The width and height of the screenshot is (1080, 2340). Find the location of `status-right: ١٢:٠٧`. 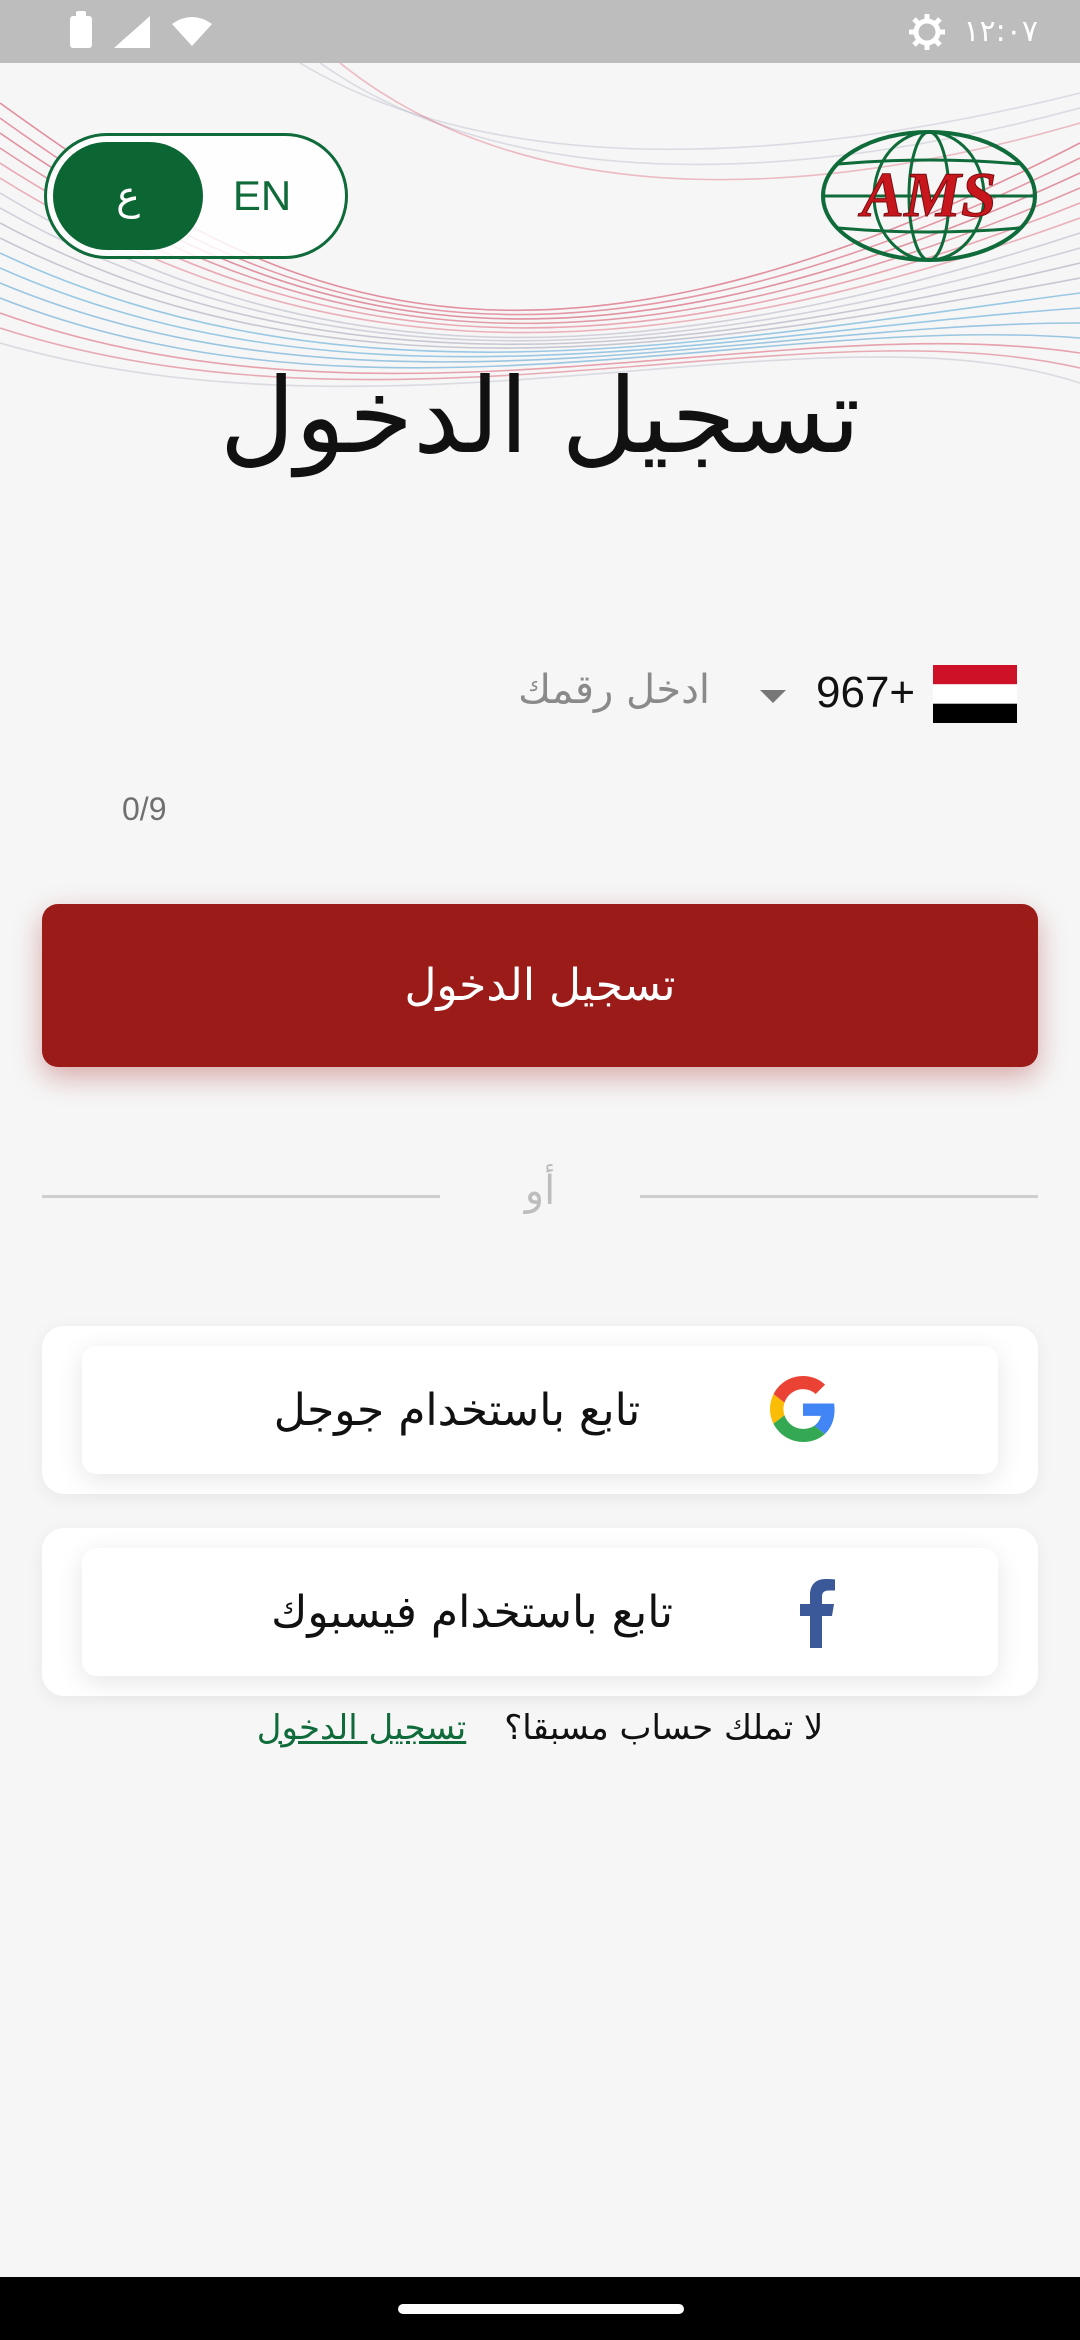

status-right: ١٢:٠٧ is located at coordinates (972, 32).